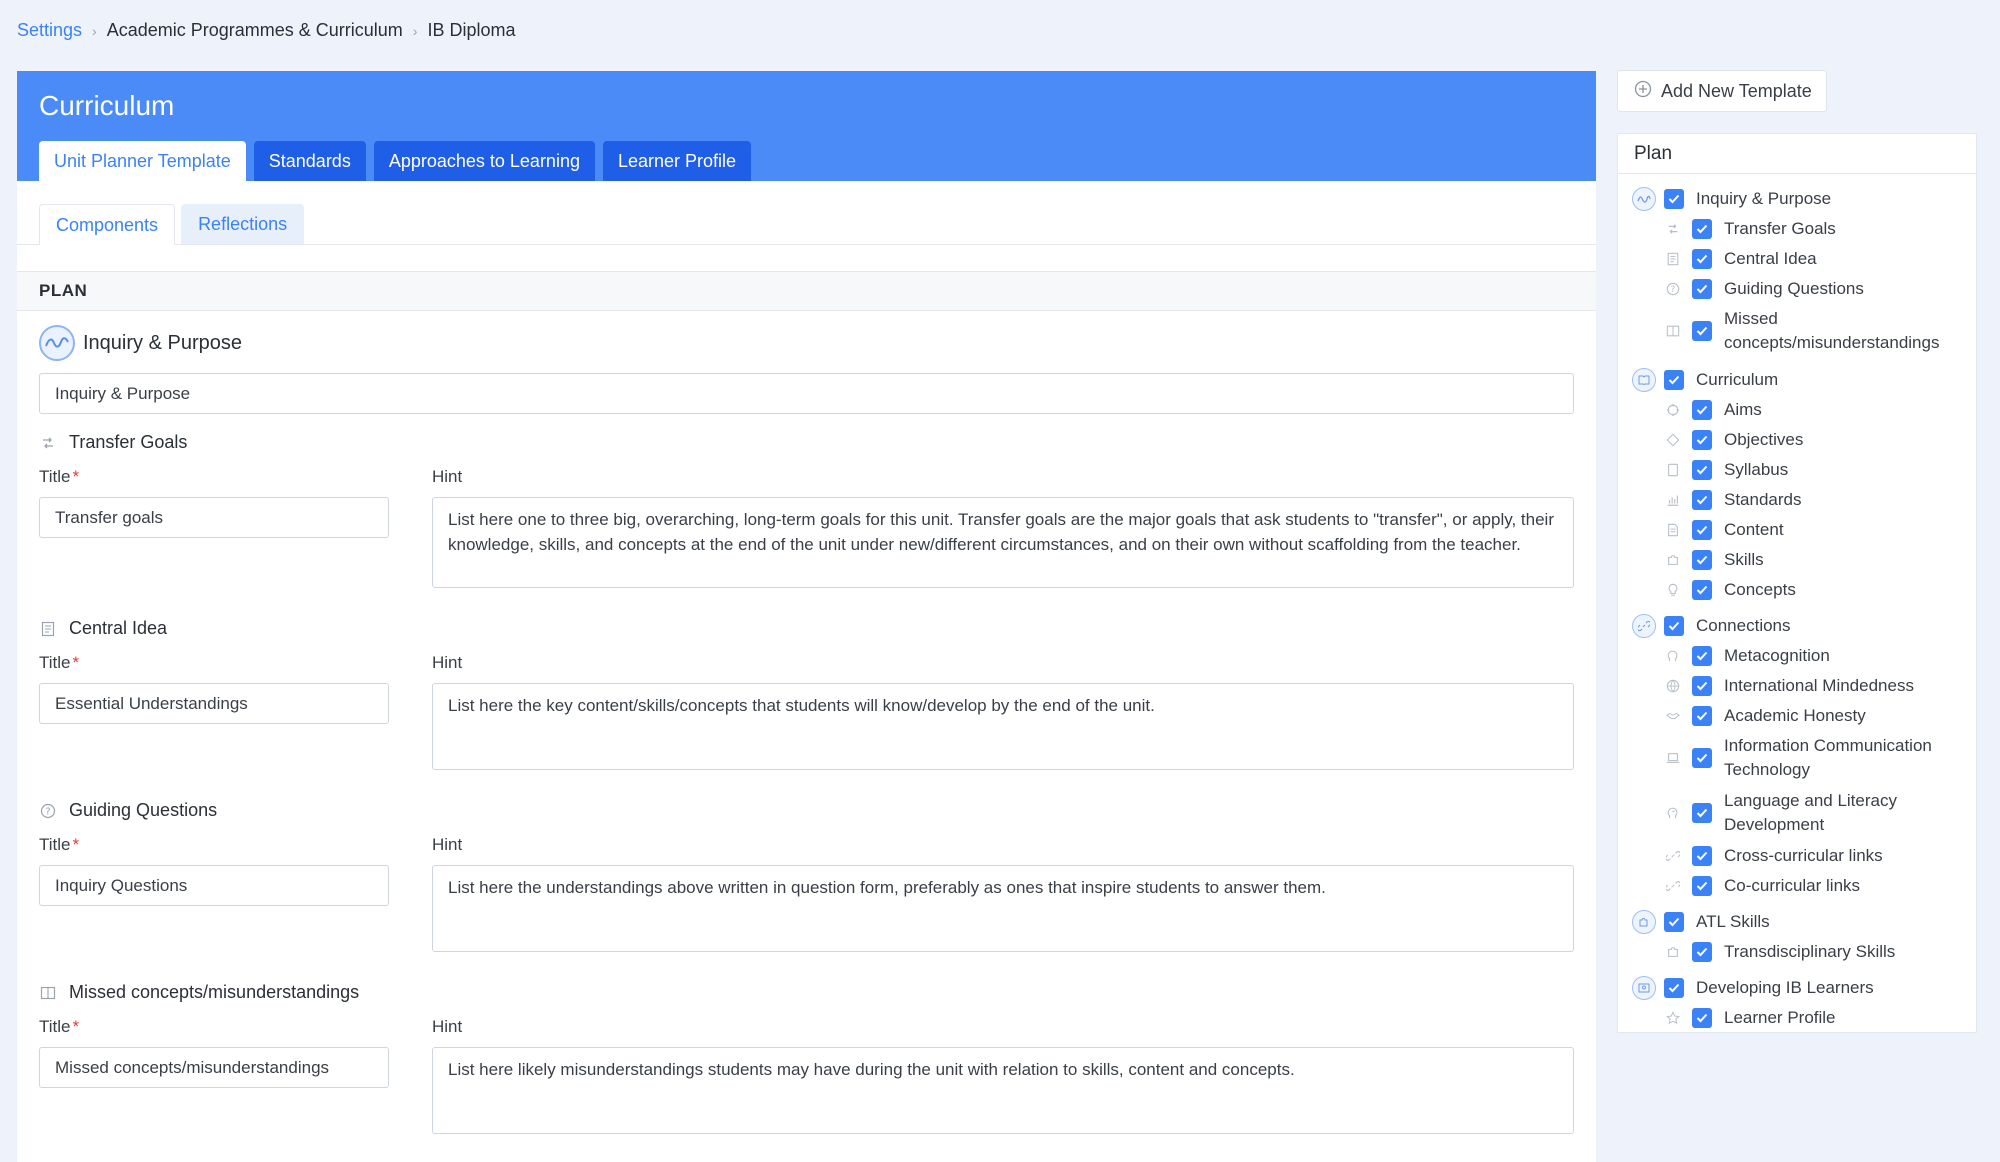 This screenshot has width=2000, height=1162. What do you see at coordinates (214, 703) in the screenshot?
I see `title-input: Essential Understandings` at bounding box center [214, 703].